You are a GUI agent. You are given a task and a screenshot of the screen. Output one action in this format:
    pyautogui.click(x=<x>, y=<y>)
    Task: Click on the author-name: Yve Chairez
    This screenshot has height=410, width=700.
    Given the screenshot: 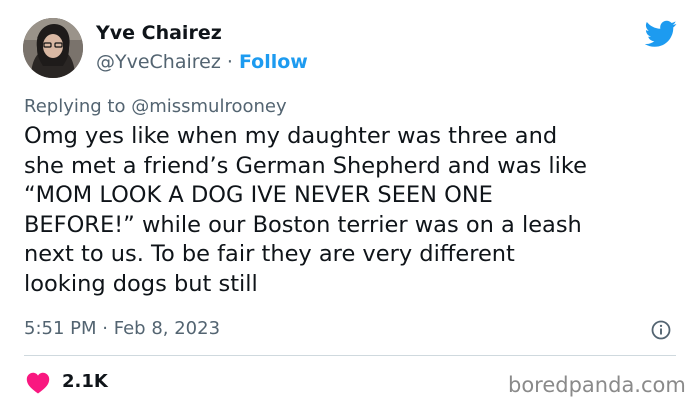 What is the action you would take?
    pyautogui.click(x=159, y=33)
    